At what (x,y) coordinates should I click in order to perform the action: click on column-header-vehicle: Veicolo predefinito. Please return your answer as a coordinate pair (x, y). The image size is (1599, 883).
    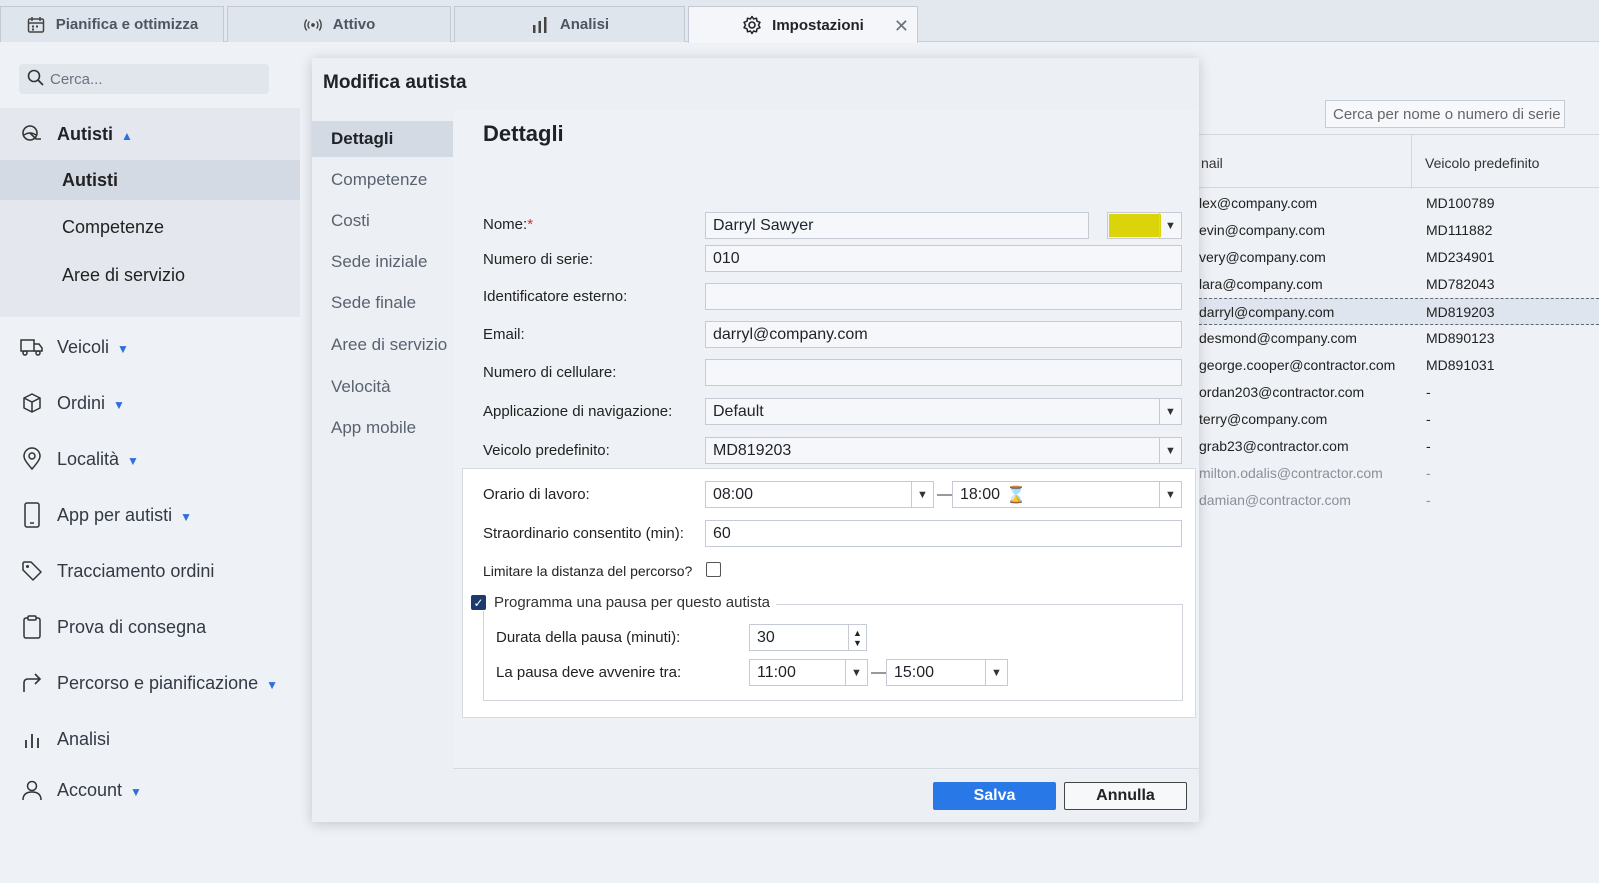
    Looking at the image, I should click on (1482, 163).